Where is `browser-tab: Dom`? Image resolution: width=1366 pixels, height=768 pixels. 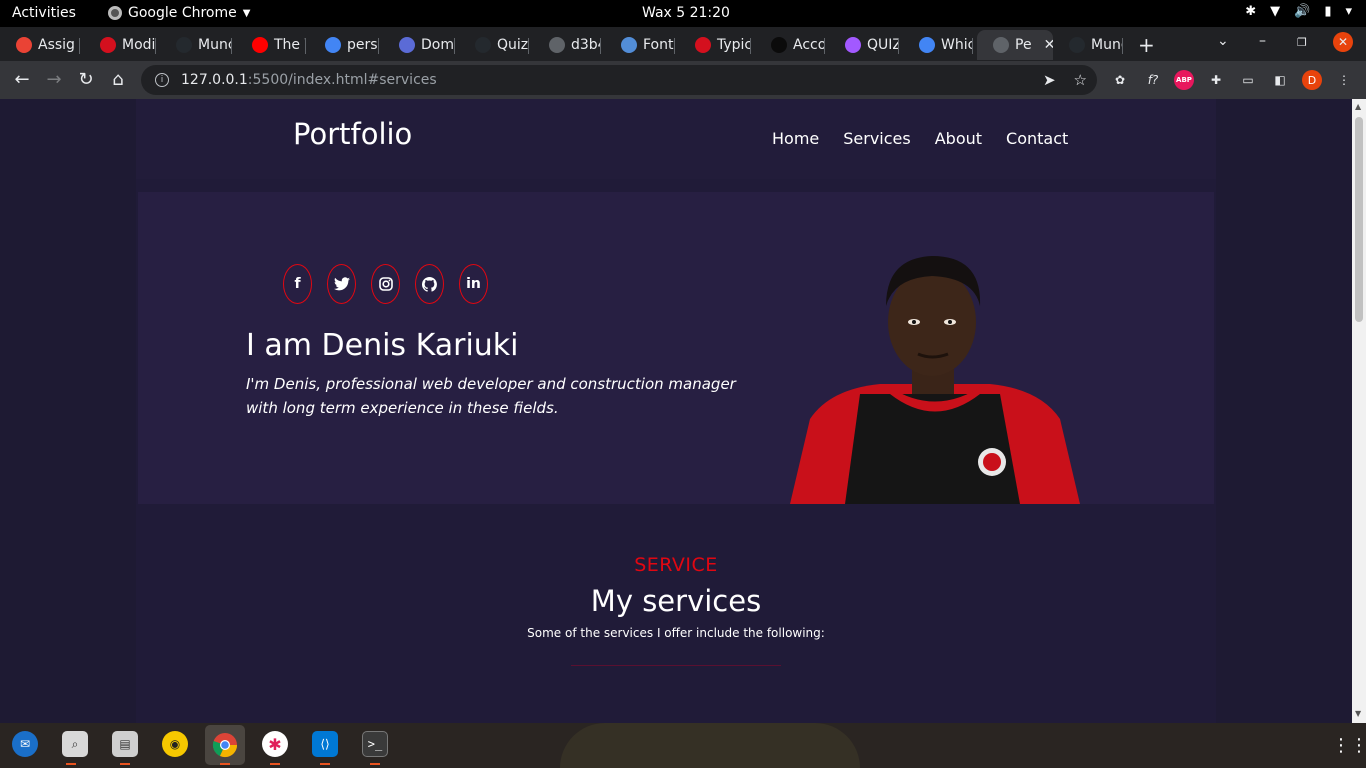
browser-tab: Dom is located at coordinates (419, 45).